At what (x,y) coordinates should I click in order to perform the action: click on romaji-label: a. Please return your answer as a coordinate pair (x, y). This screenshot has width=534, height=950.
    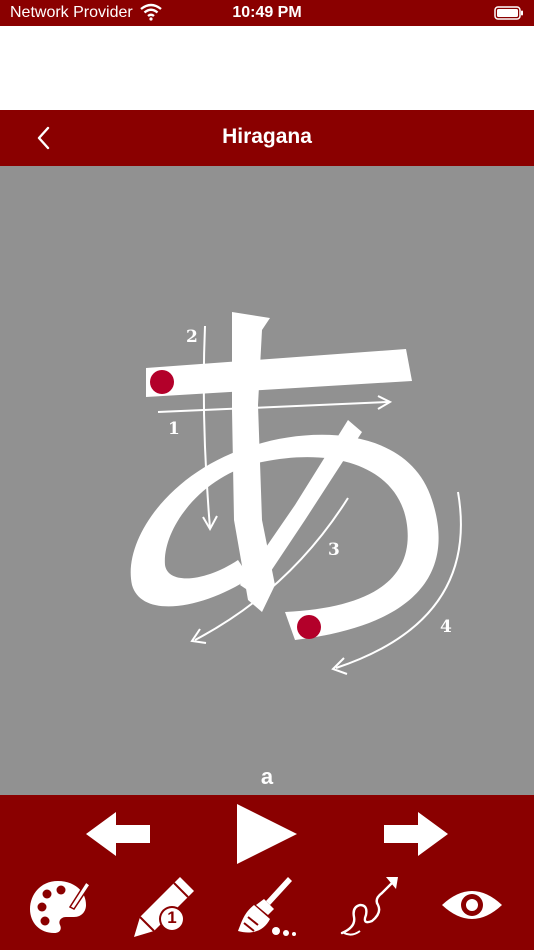
    Looking at the image, I should click on (267, 776).